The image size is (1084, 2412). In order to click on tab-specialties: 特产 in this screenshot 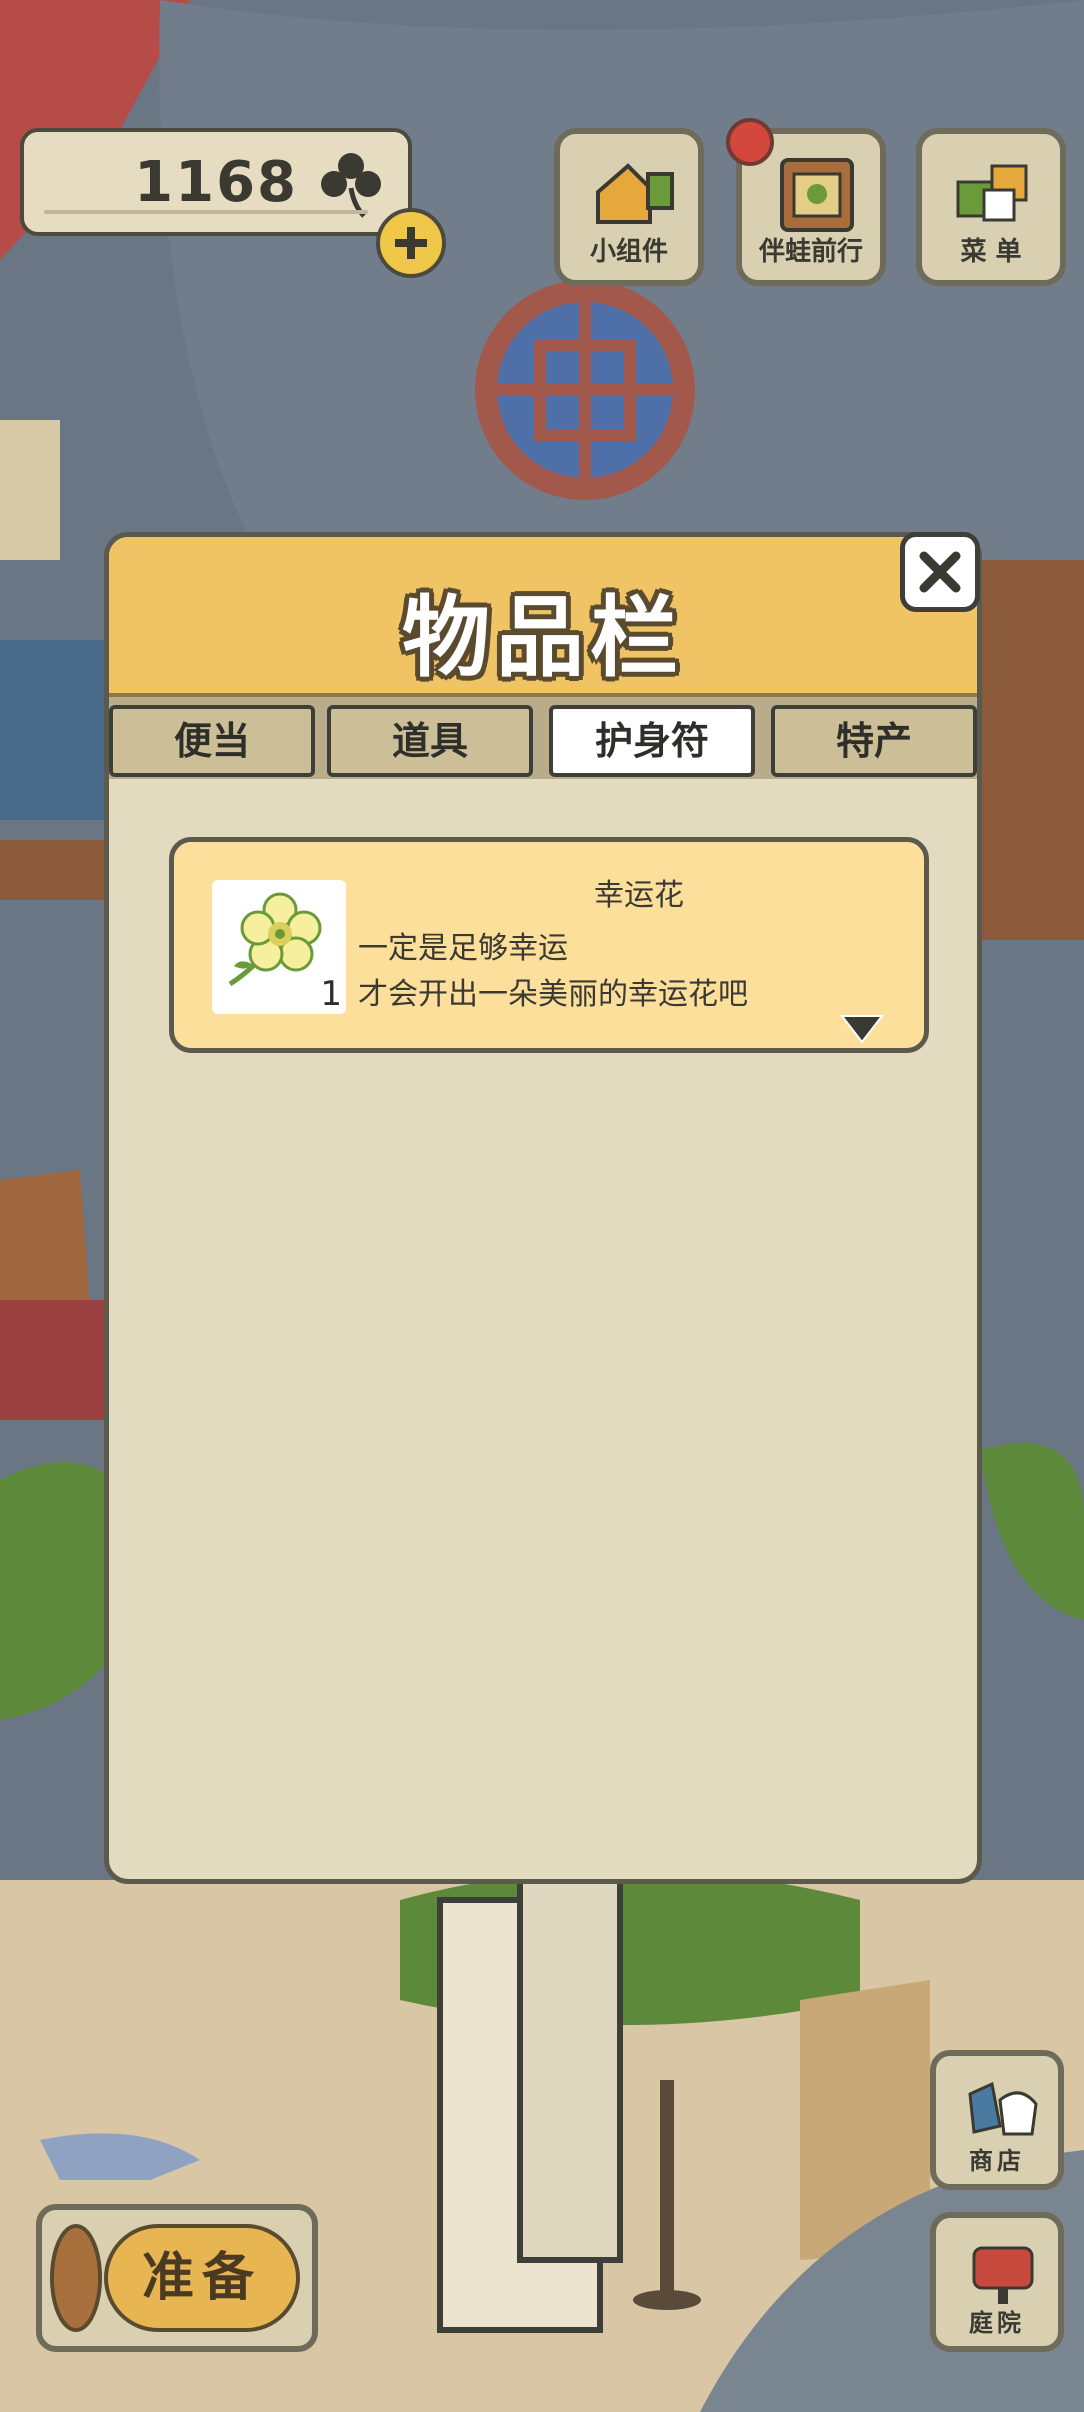, I will do `click(874, 741)`.